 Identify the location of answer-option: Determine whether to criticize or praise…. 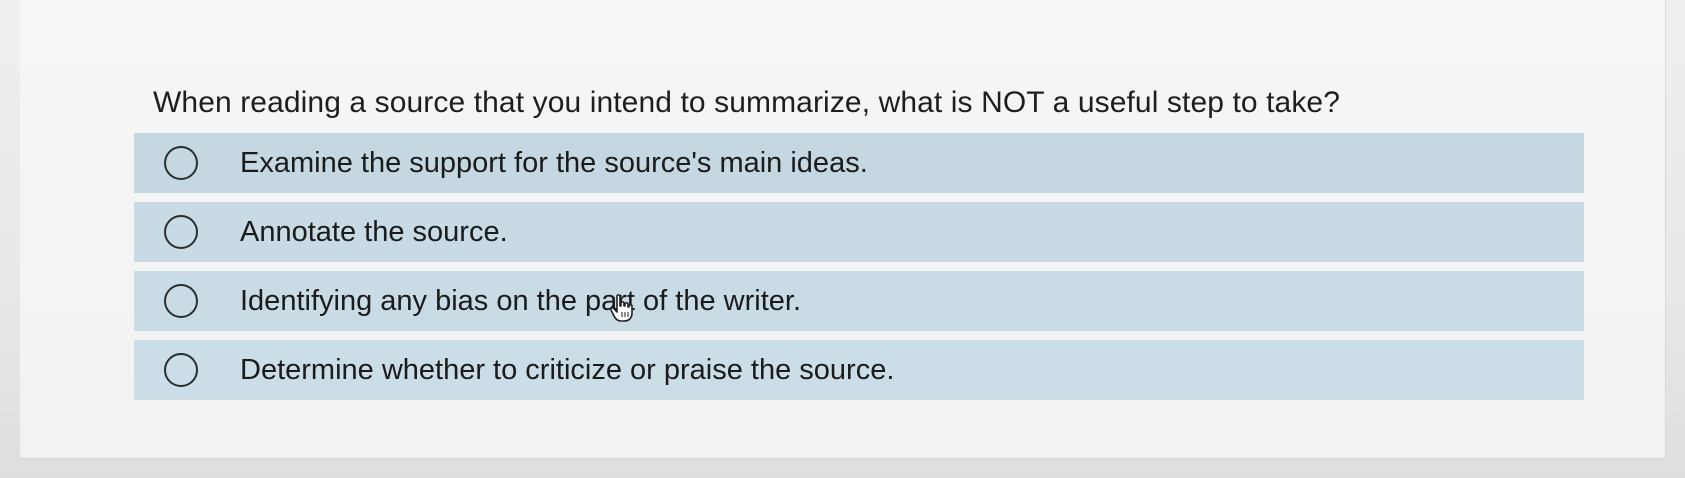
(859, 370).